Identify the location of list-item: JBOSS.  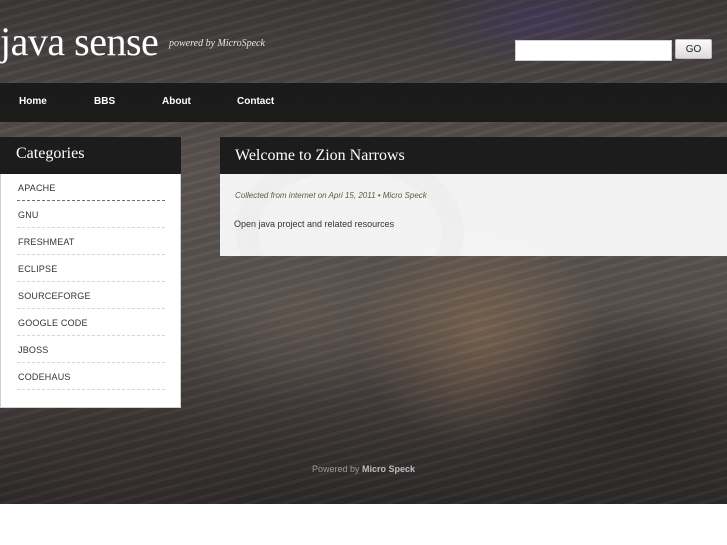
(91, 349).